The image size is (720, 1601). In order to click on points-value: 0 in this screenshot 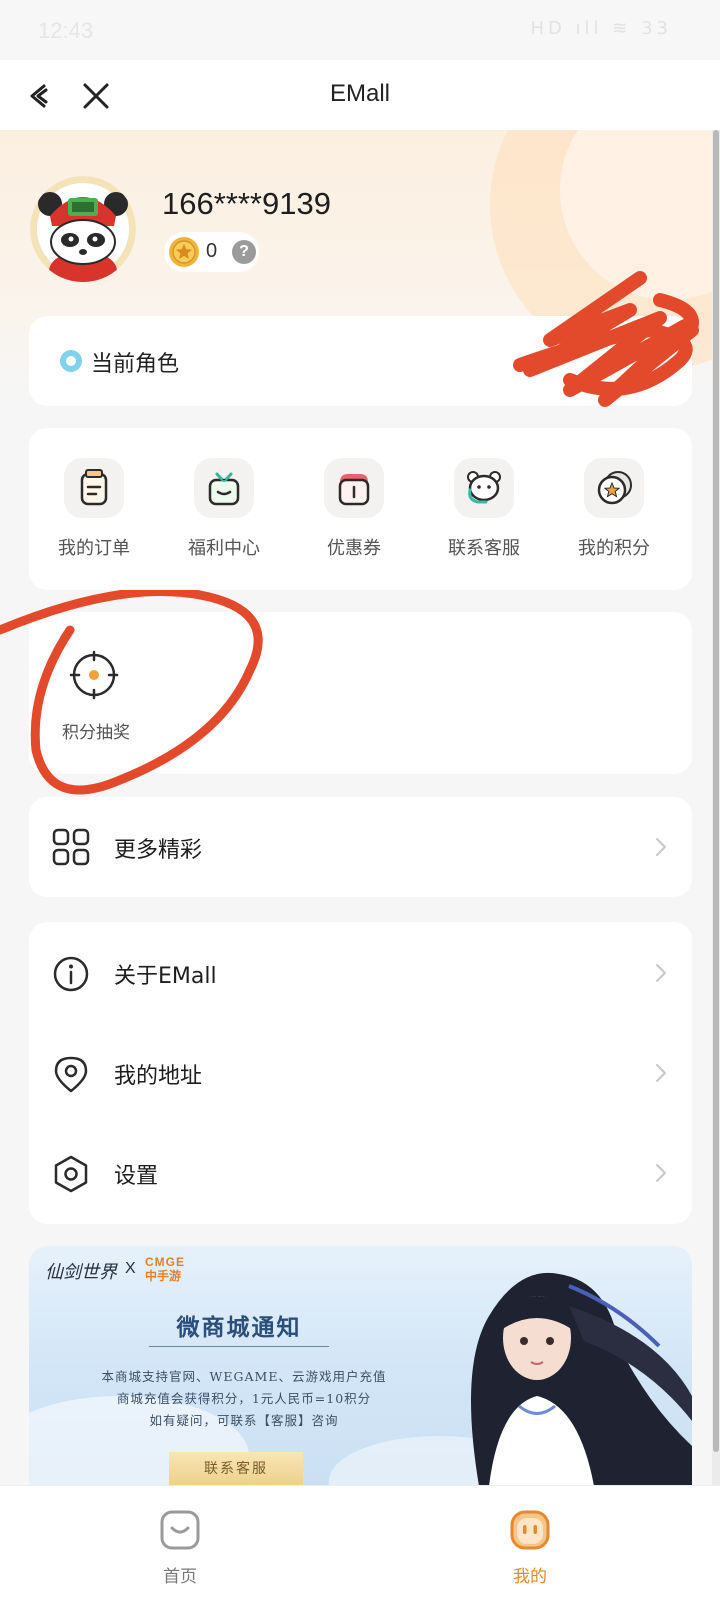, I will do `click(212, 251)`.